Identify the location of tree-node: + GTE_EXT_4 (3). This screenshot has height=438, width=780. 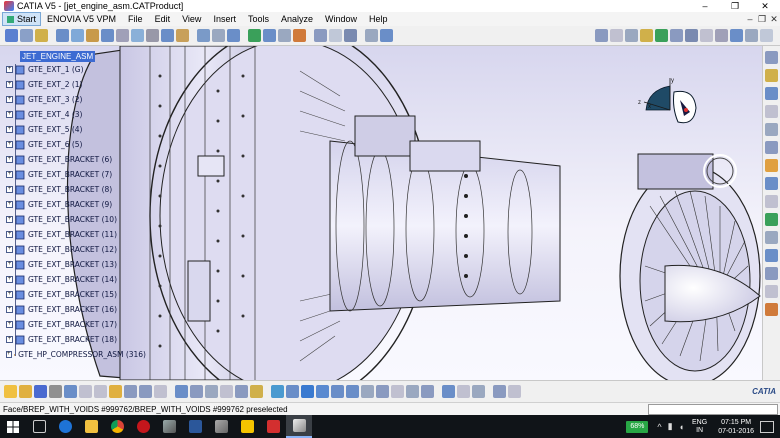
(76, 114).